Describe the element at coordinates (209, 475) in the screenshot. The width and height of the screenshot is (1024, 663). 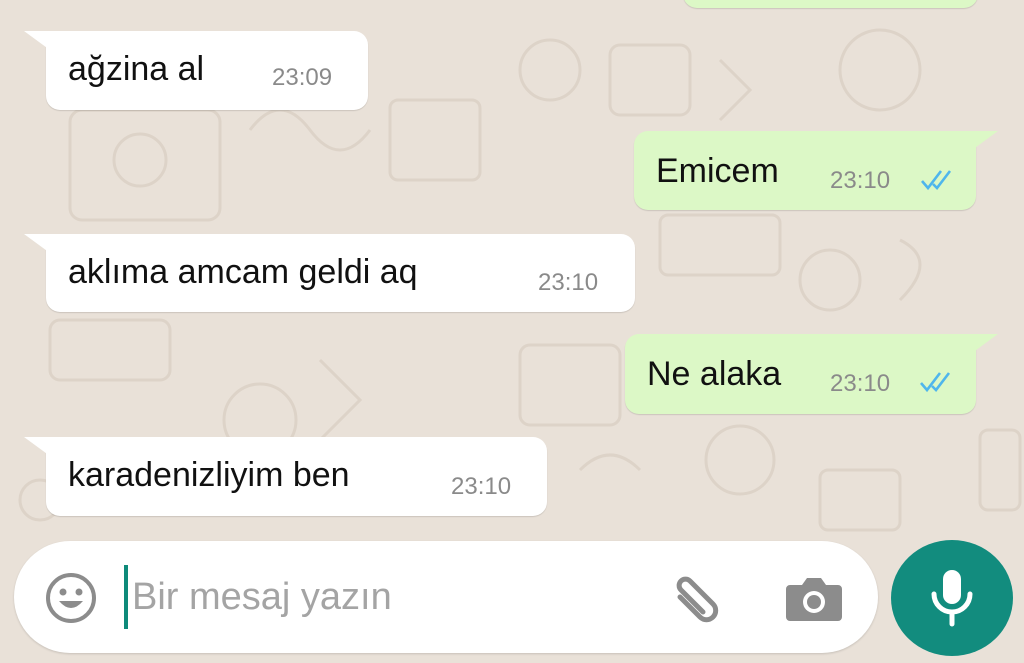
I see `message-text: karadenizliyim ben` at that location.